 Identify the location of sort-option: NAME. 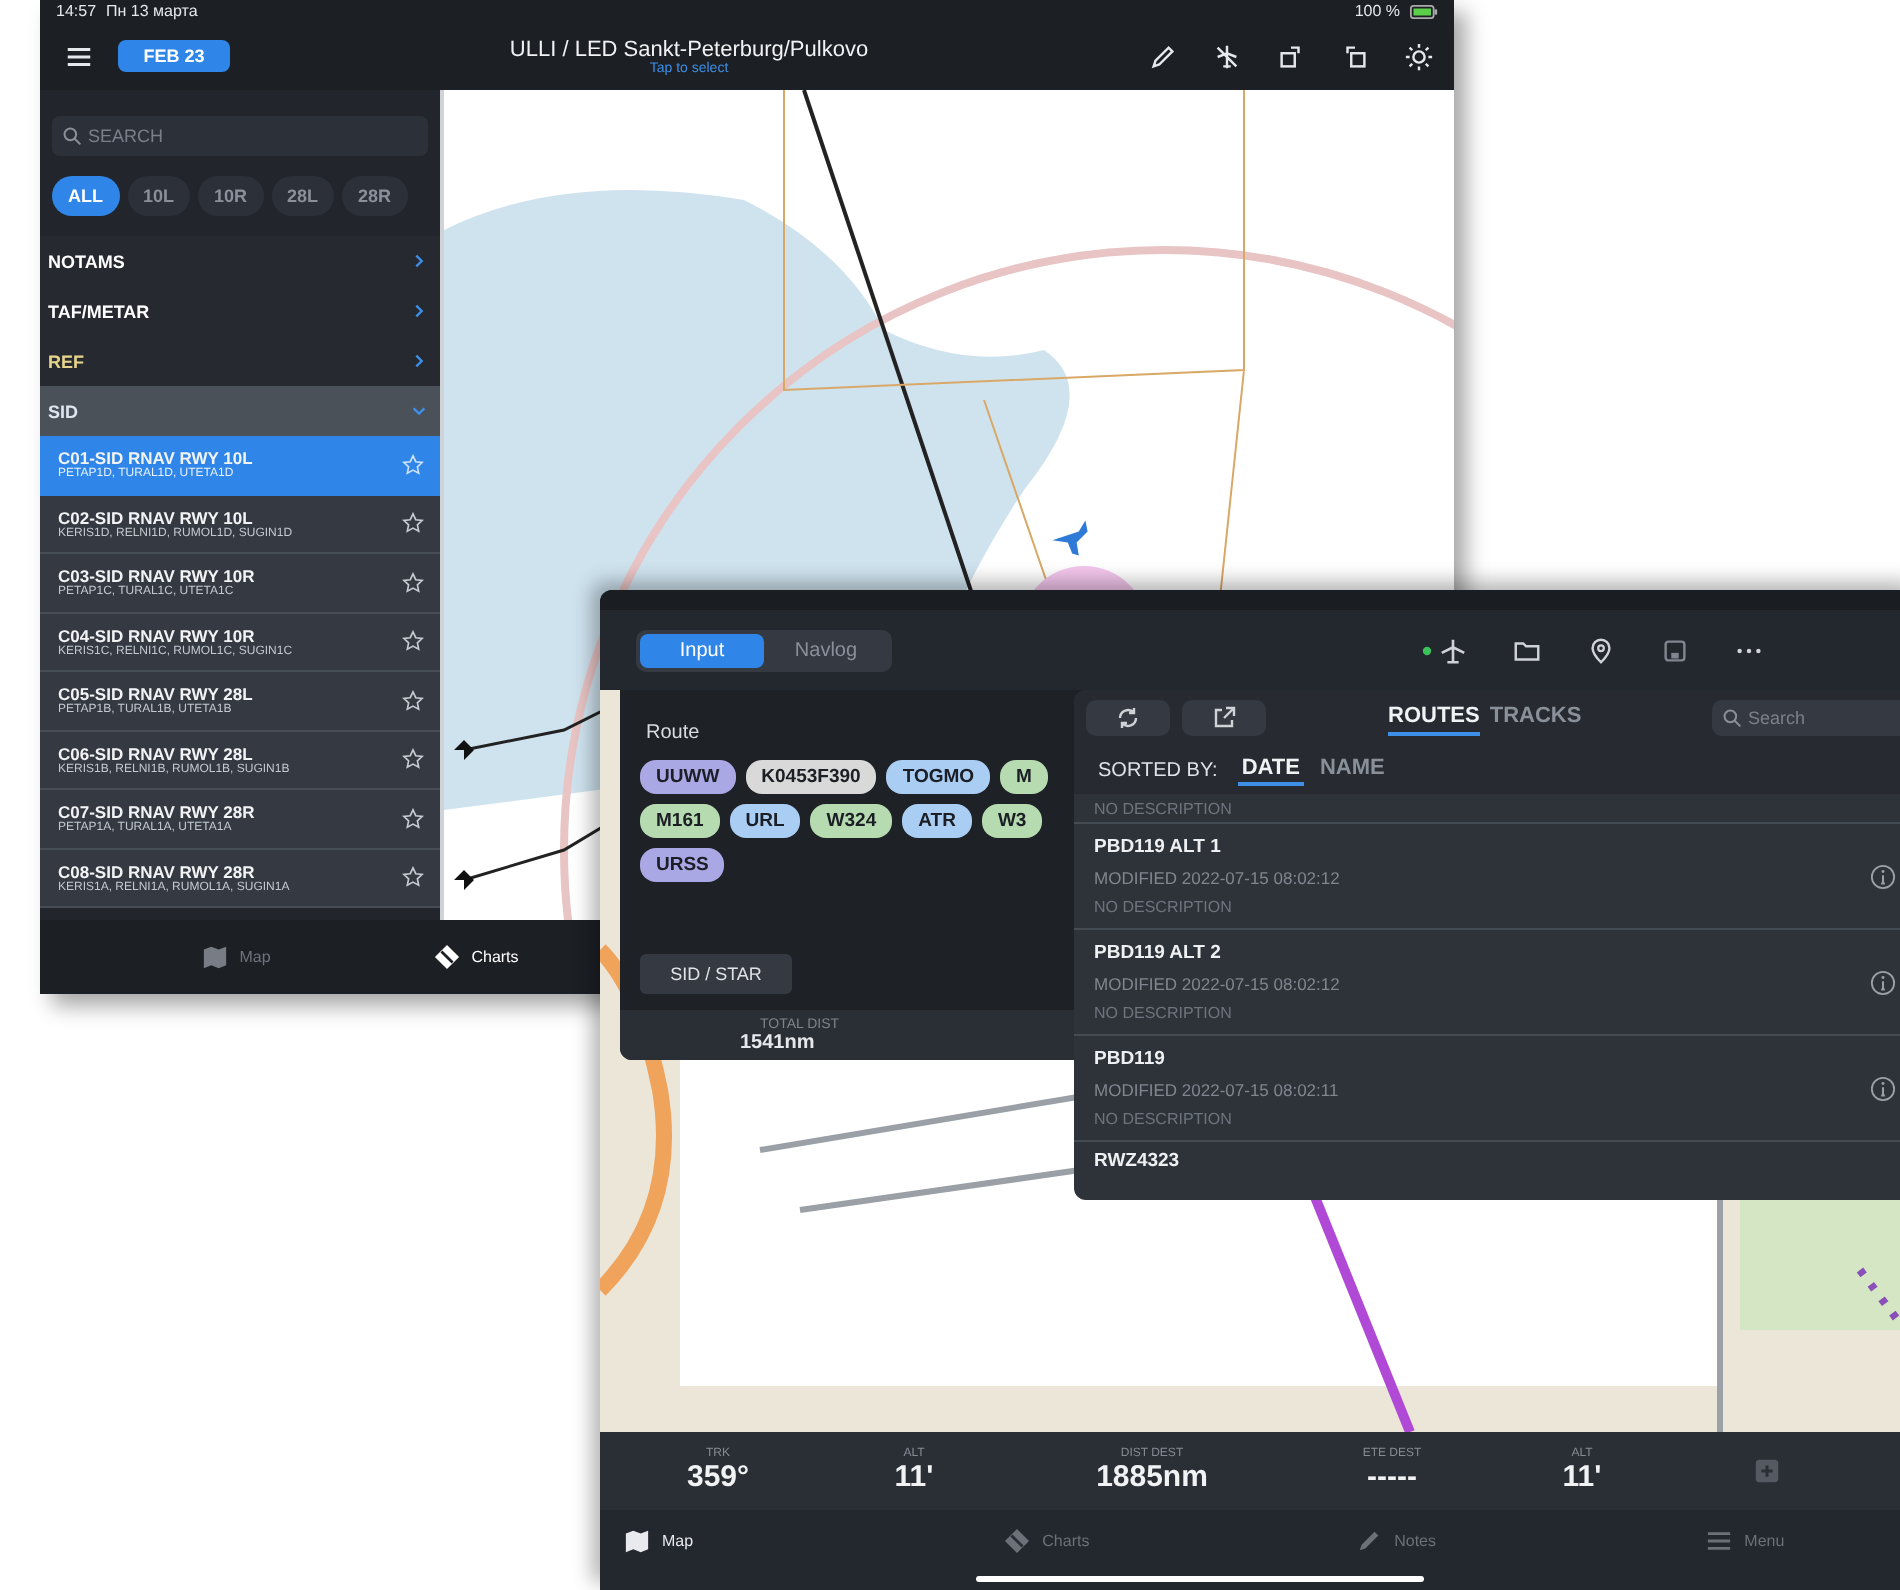
(1352, 770).